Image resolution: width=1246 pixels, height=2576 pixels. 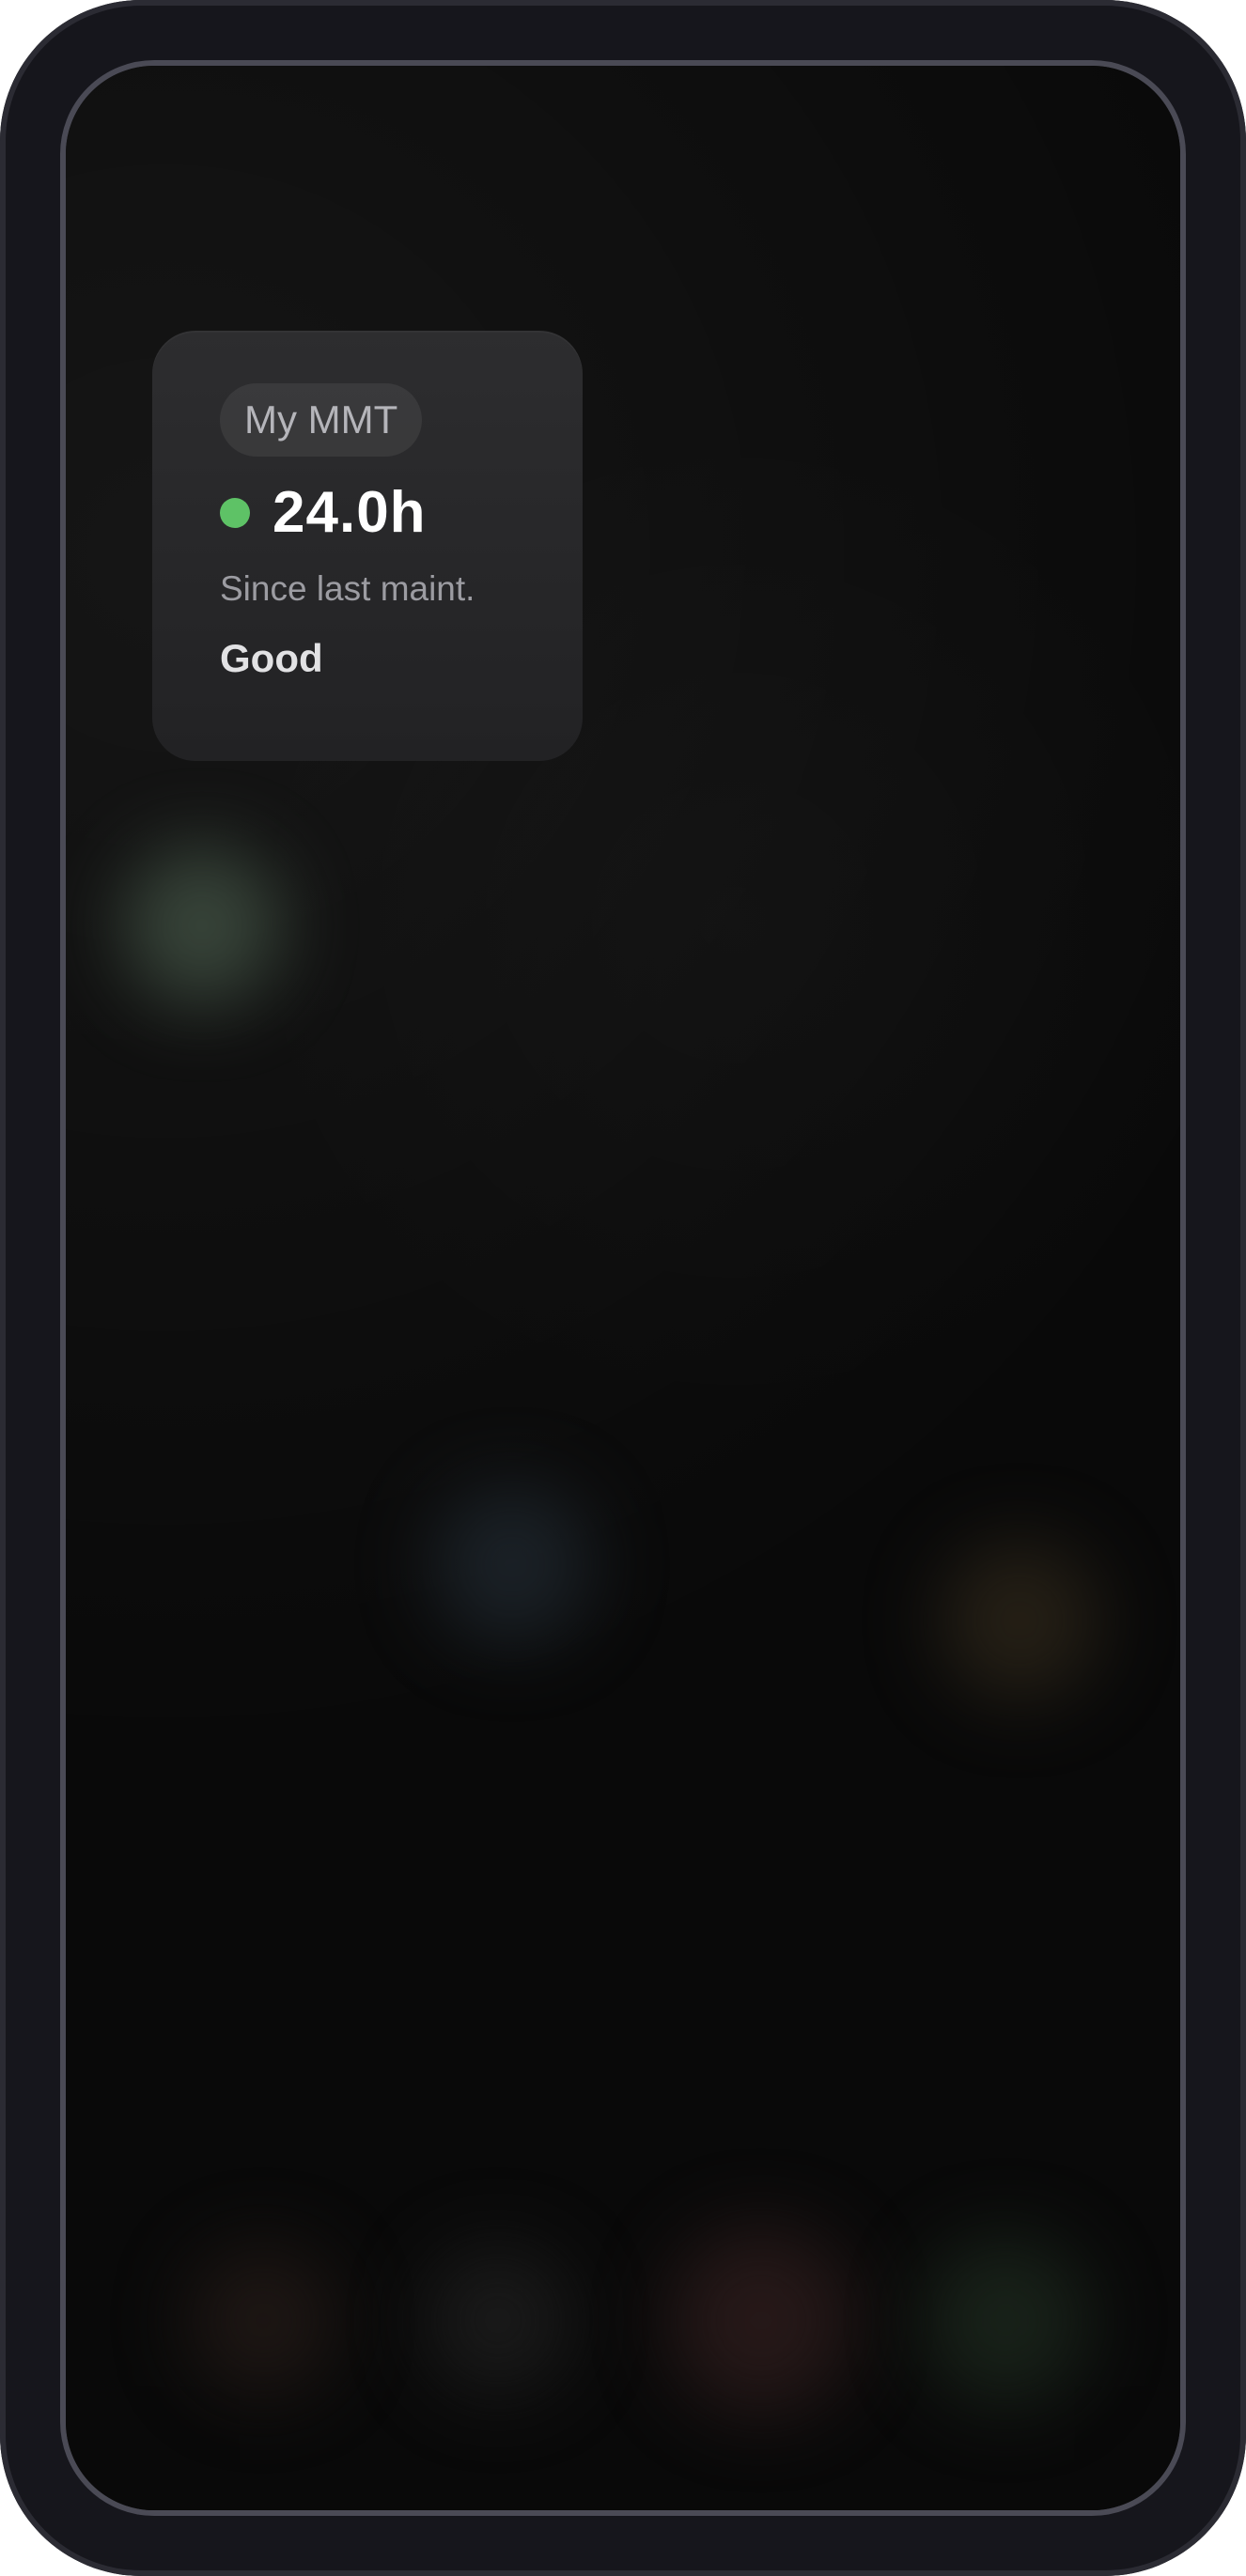 What do you see at coordinates (271, 658) in the screenshot?
I see `condition-status: Good` at bounding box center [271, 658].